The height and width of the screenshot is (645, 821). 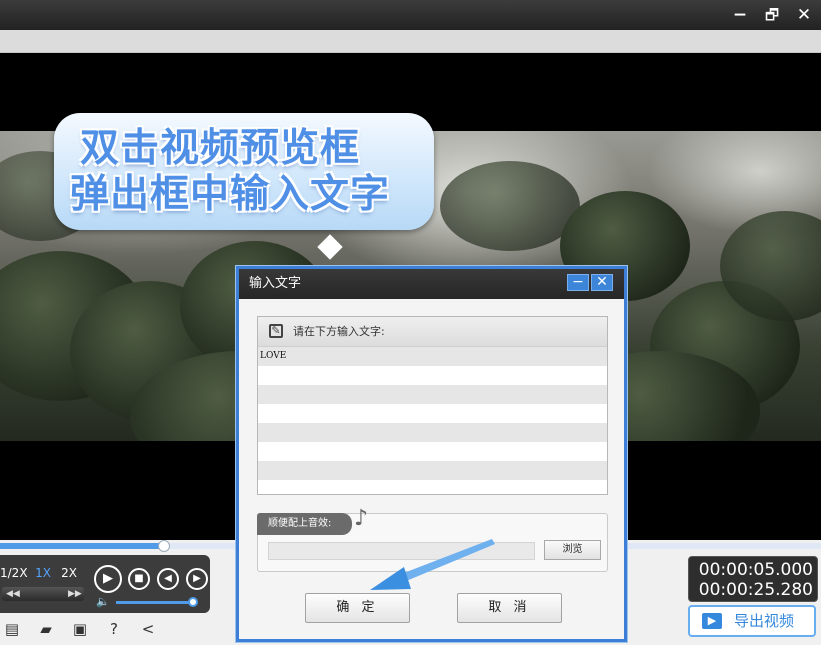 What do you see at coordinates (755, 570) in the screenshot?
I see `current-time: 00:00:05.000` at bounding box center [755, 570].